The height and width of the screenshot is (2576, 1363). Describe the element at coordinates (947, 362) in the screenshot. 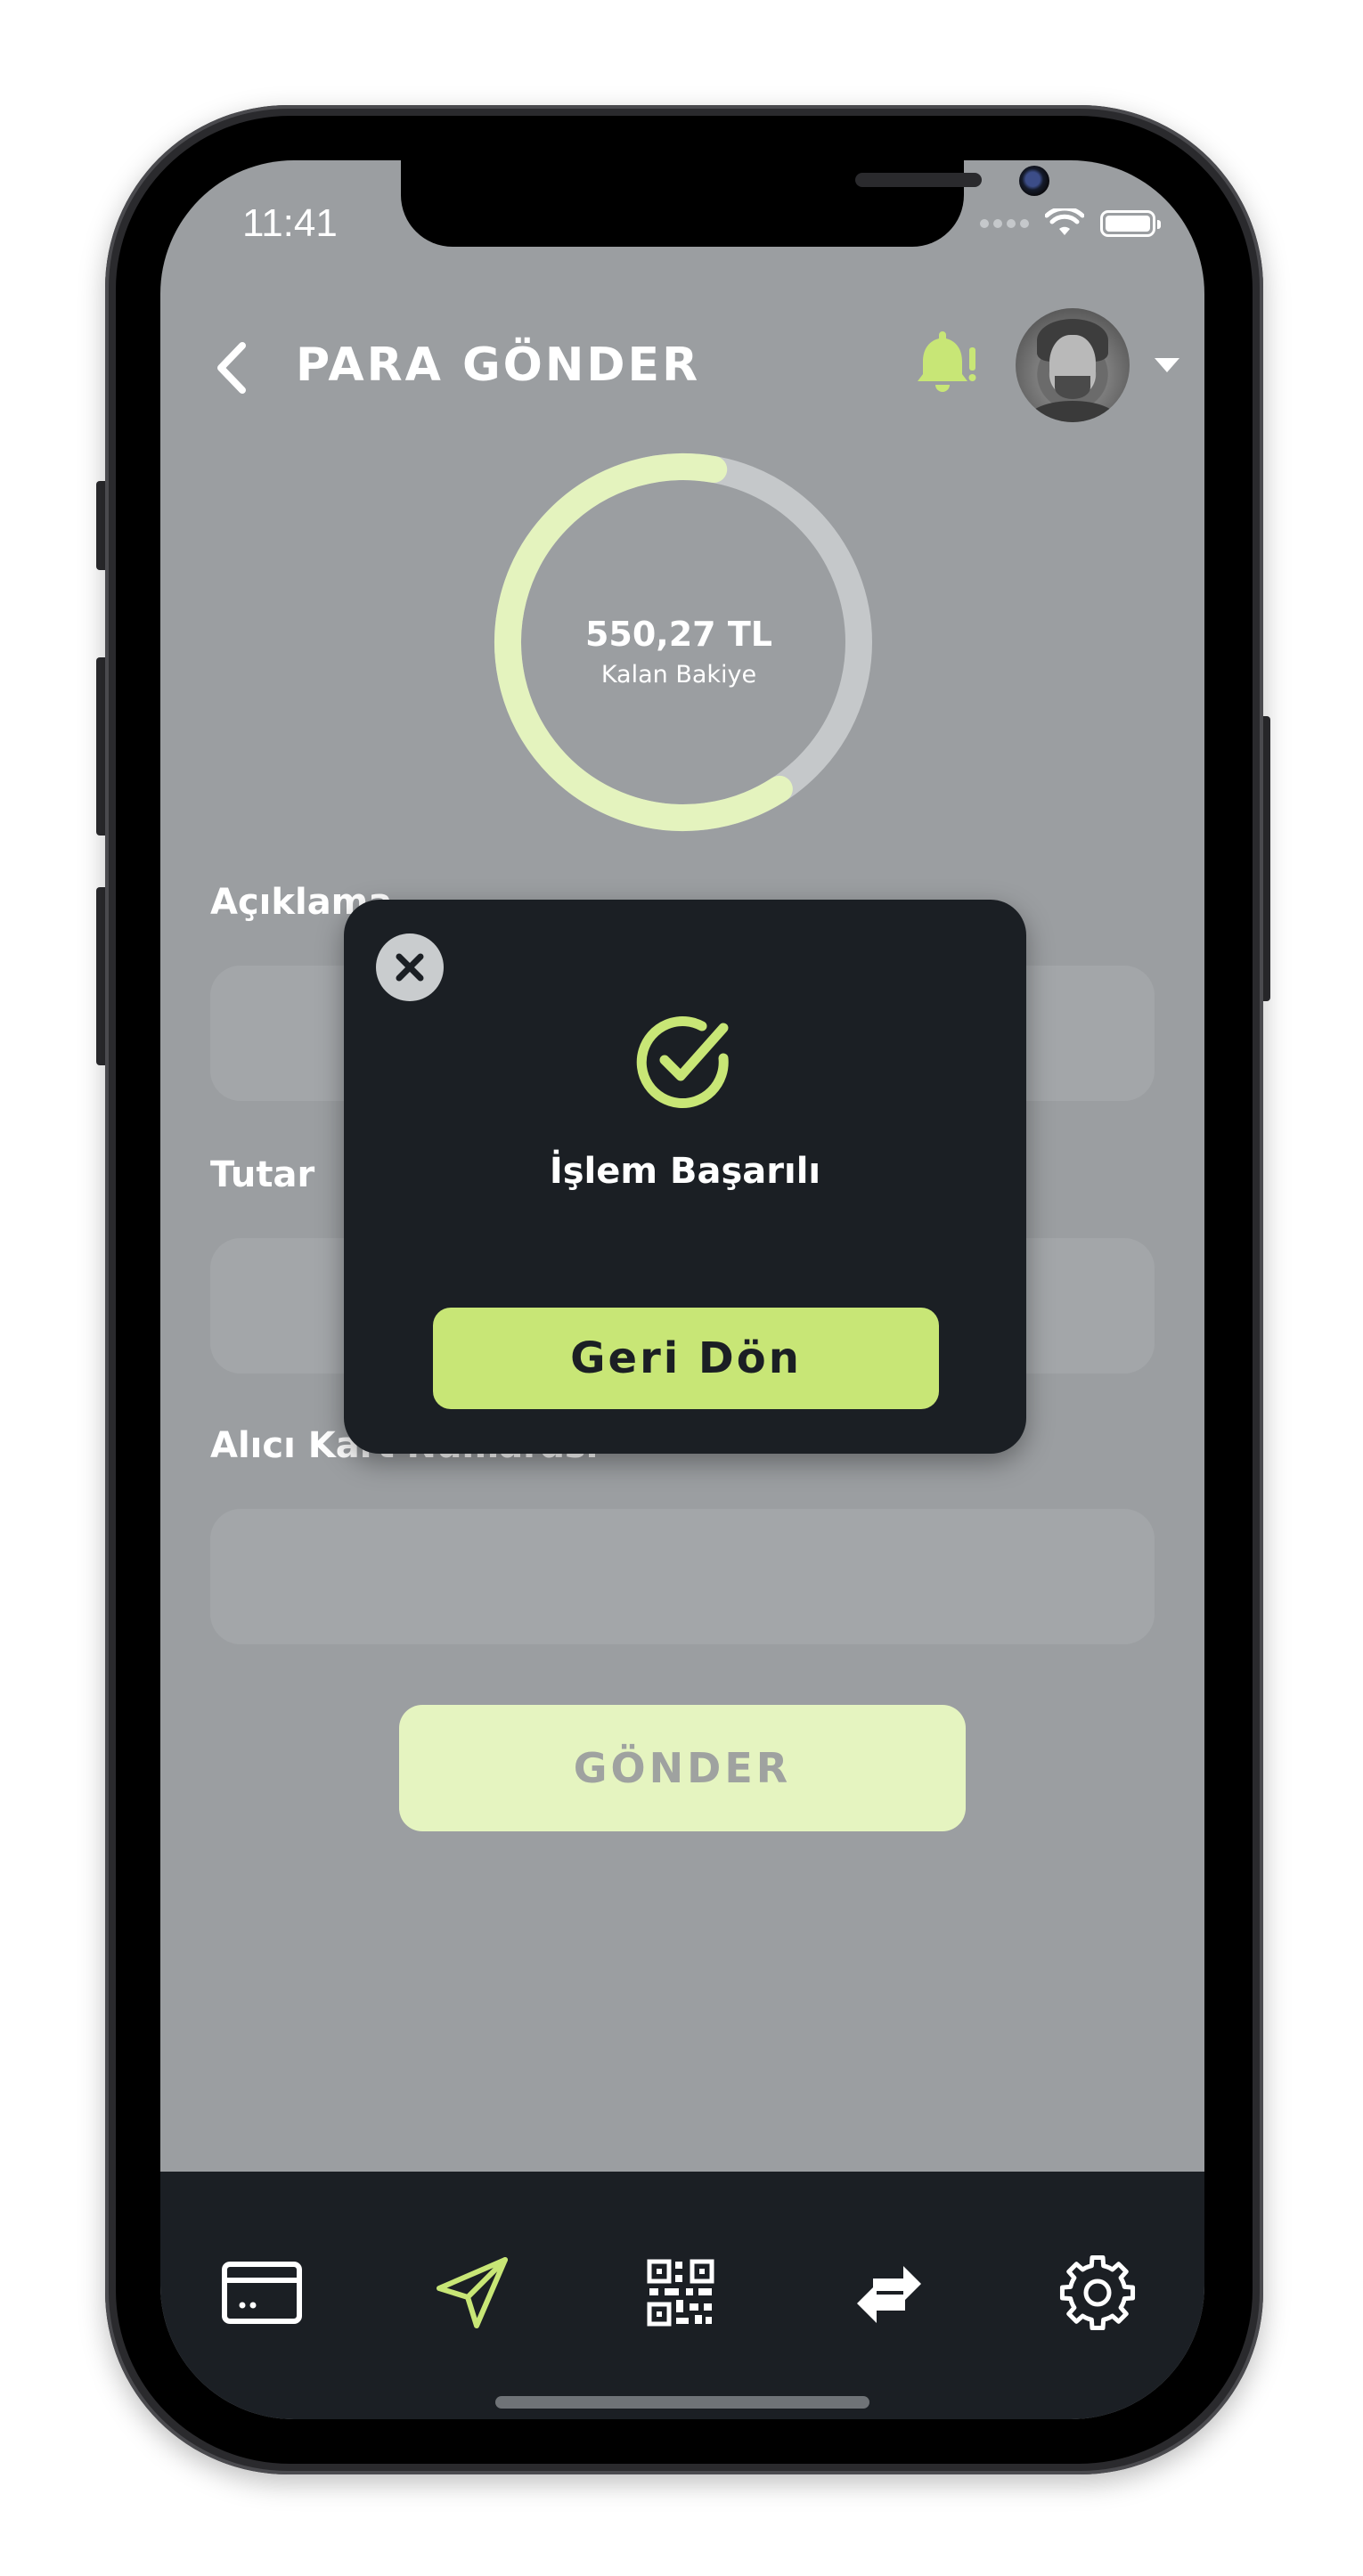

I see `bell-alert-icon` at that location.